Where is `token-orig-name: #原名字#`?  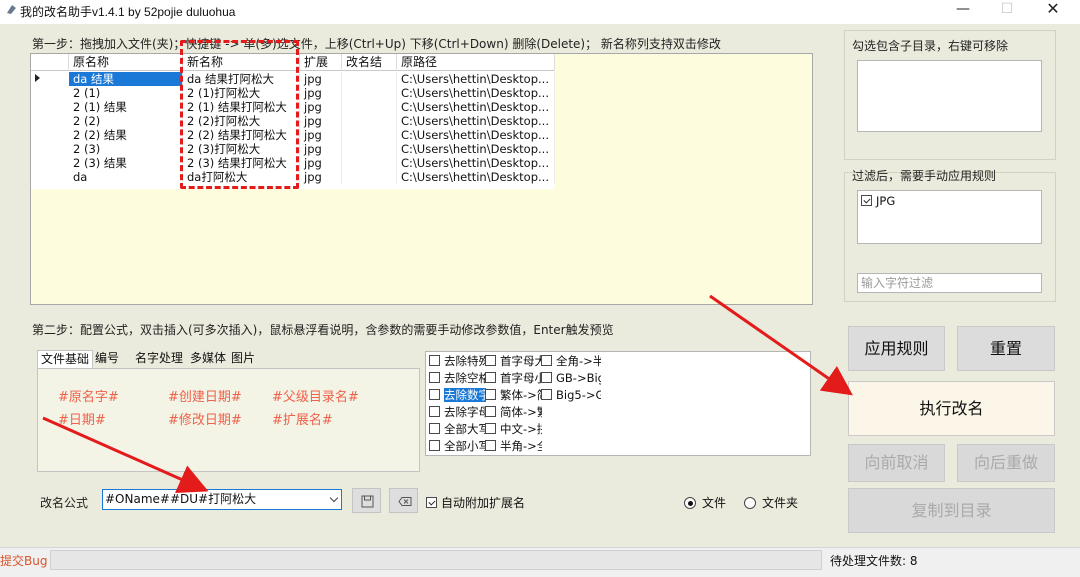
token-orig-name: #原名字# is located at coordinates (88, 395).